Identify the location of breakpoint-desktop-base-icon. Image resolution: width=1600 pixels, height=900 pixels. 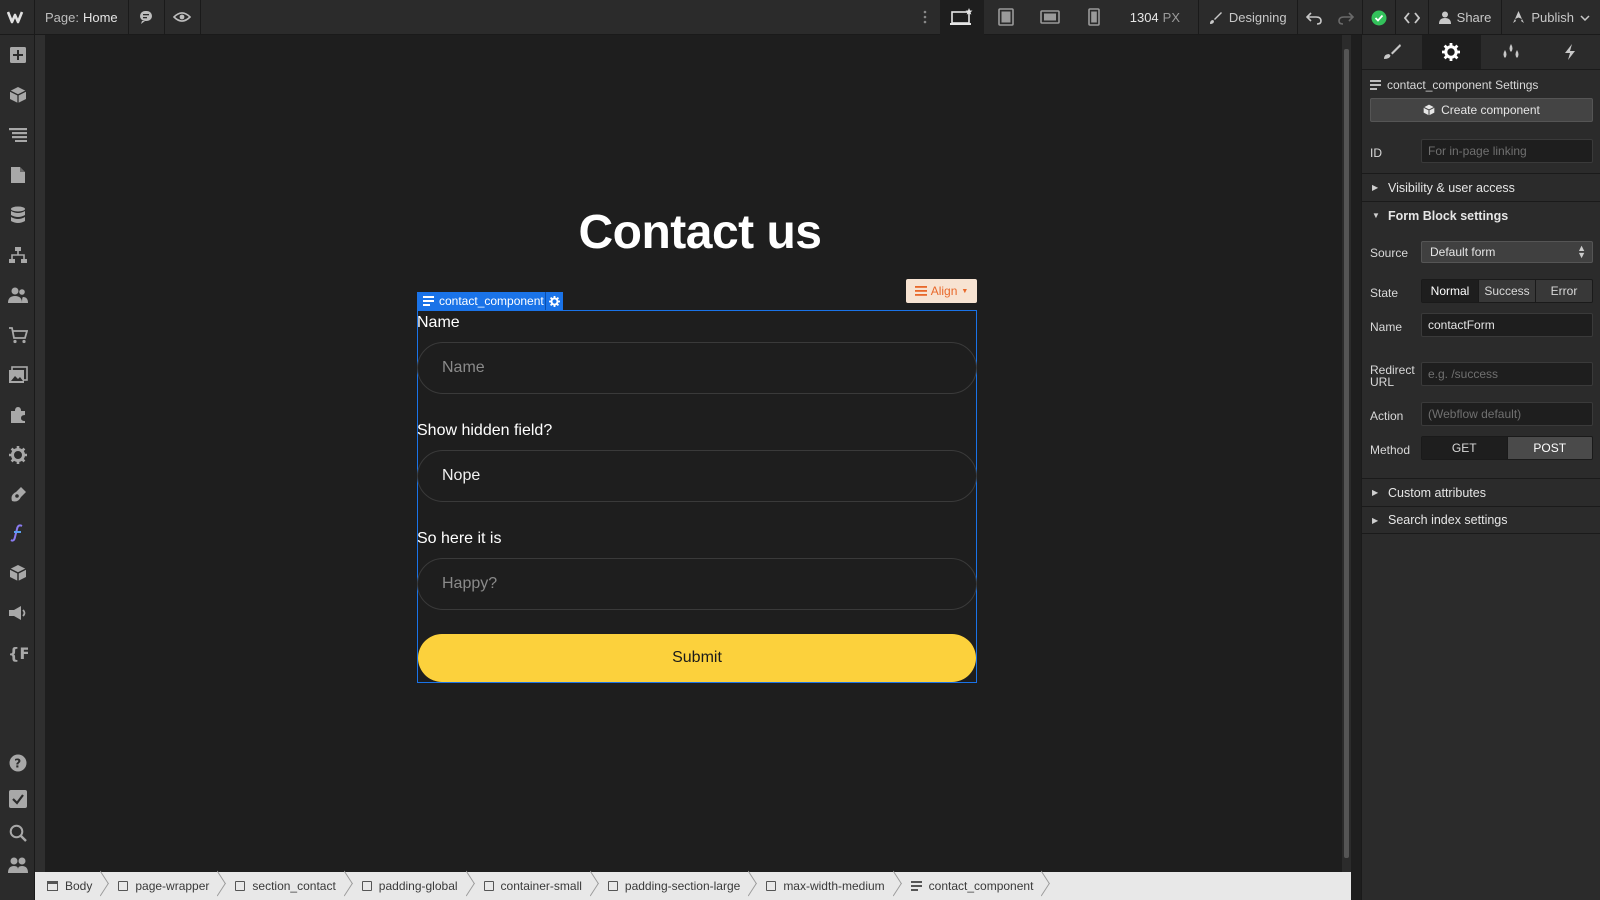
(961, 17).